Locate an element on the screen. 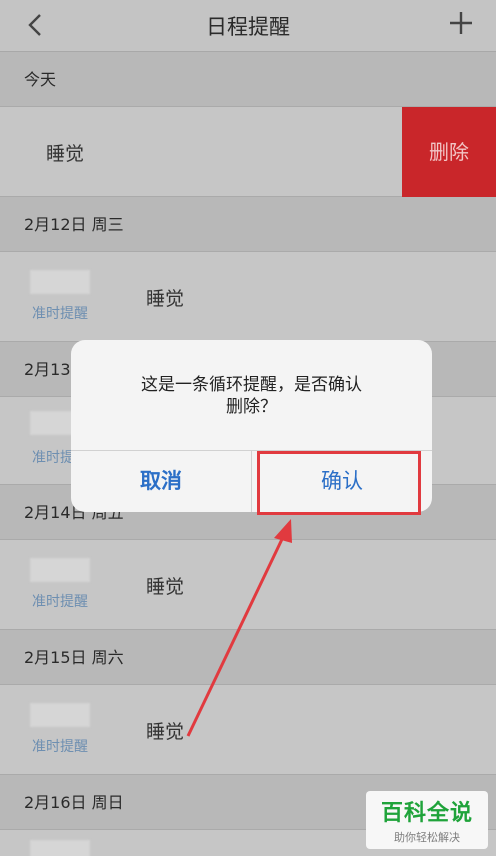 The image size is (496, 856). watermark-tagline: 助你轻松解决 is located at coordinates (427, 837).